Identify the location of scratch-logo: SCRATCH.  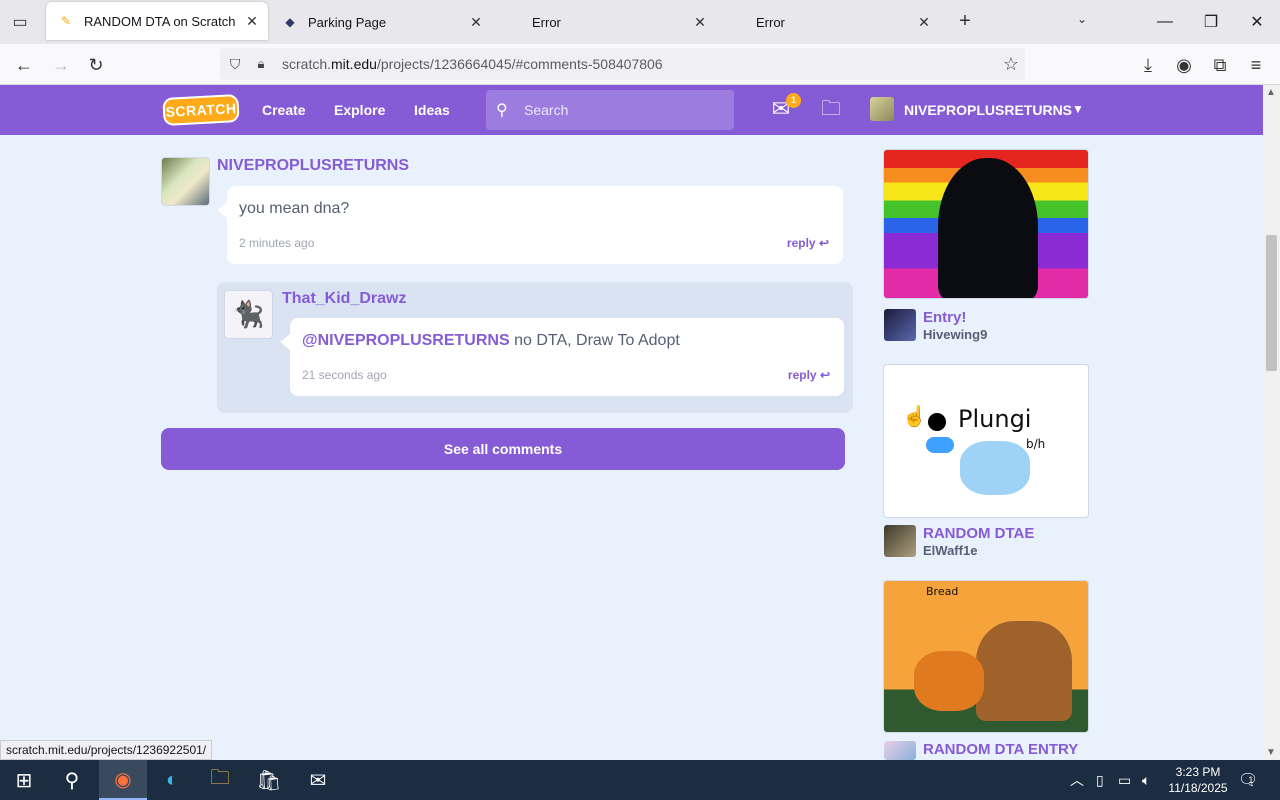
(201, 110).